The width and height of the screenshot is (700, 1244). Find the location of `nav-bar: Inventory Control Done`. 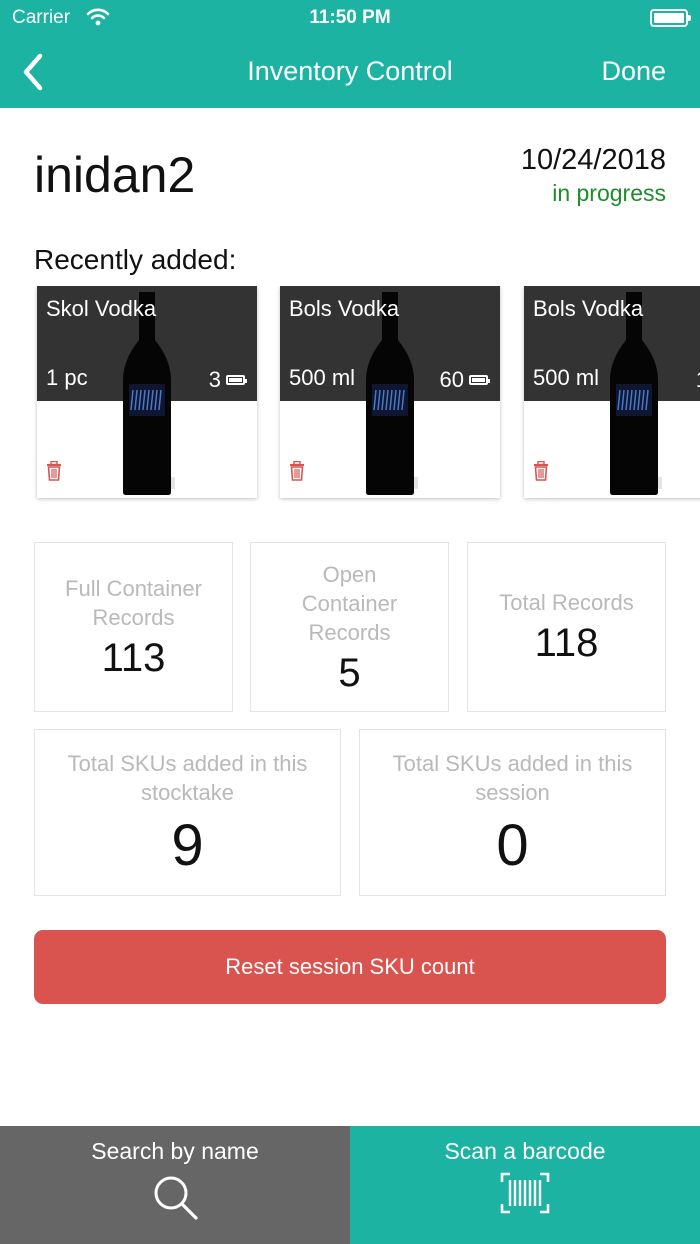

nav-bar: Inventory Control Done is located at coordinates (350, 72).